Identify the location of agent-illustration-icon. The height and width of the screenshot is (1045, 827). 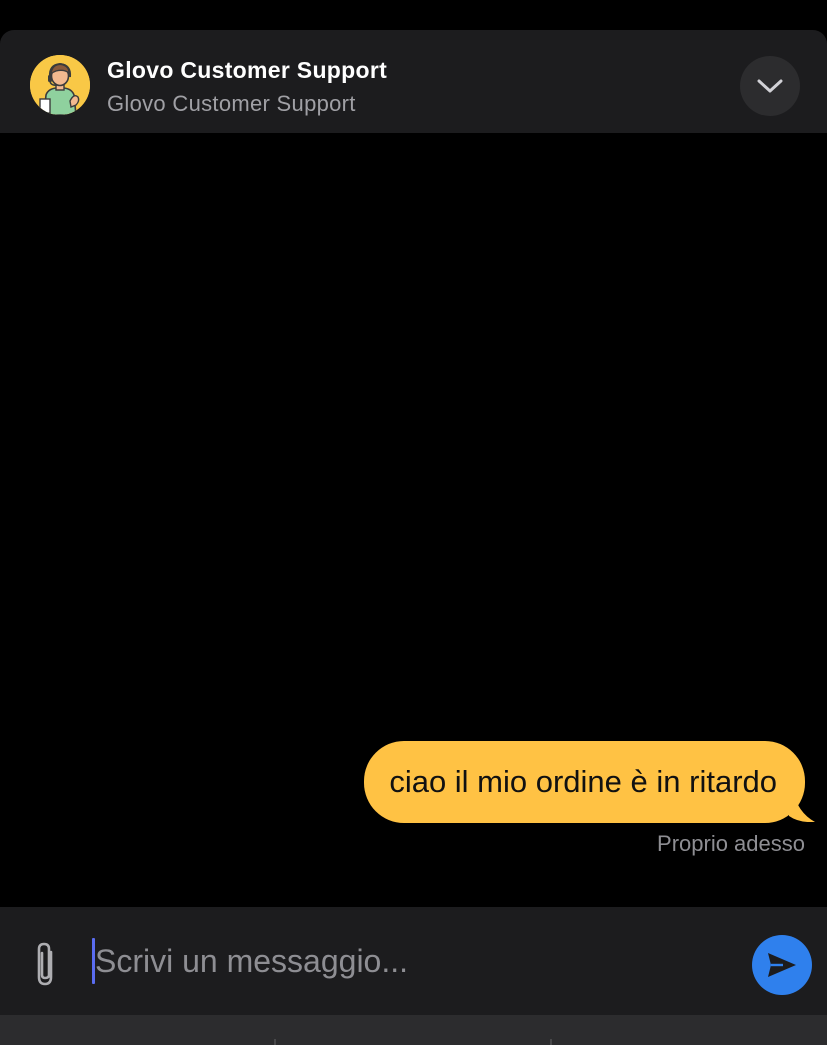
(60, 85).